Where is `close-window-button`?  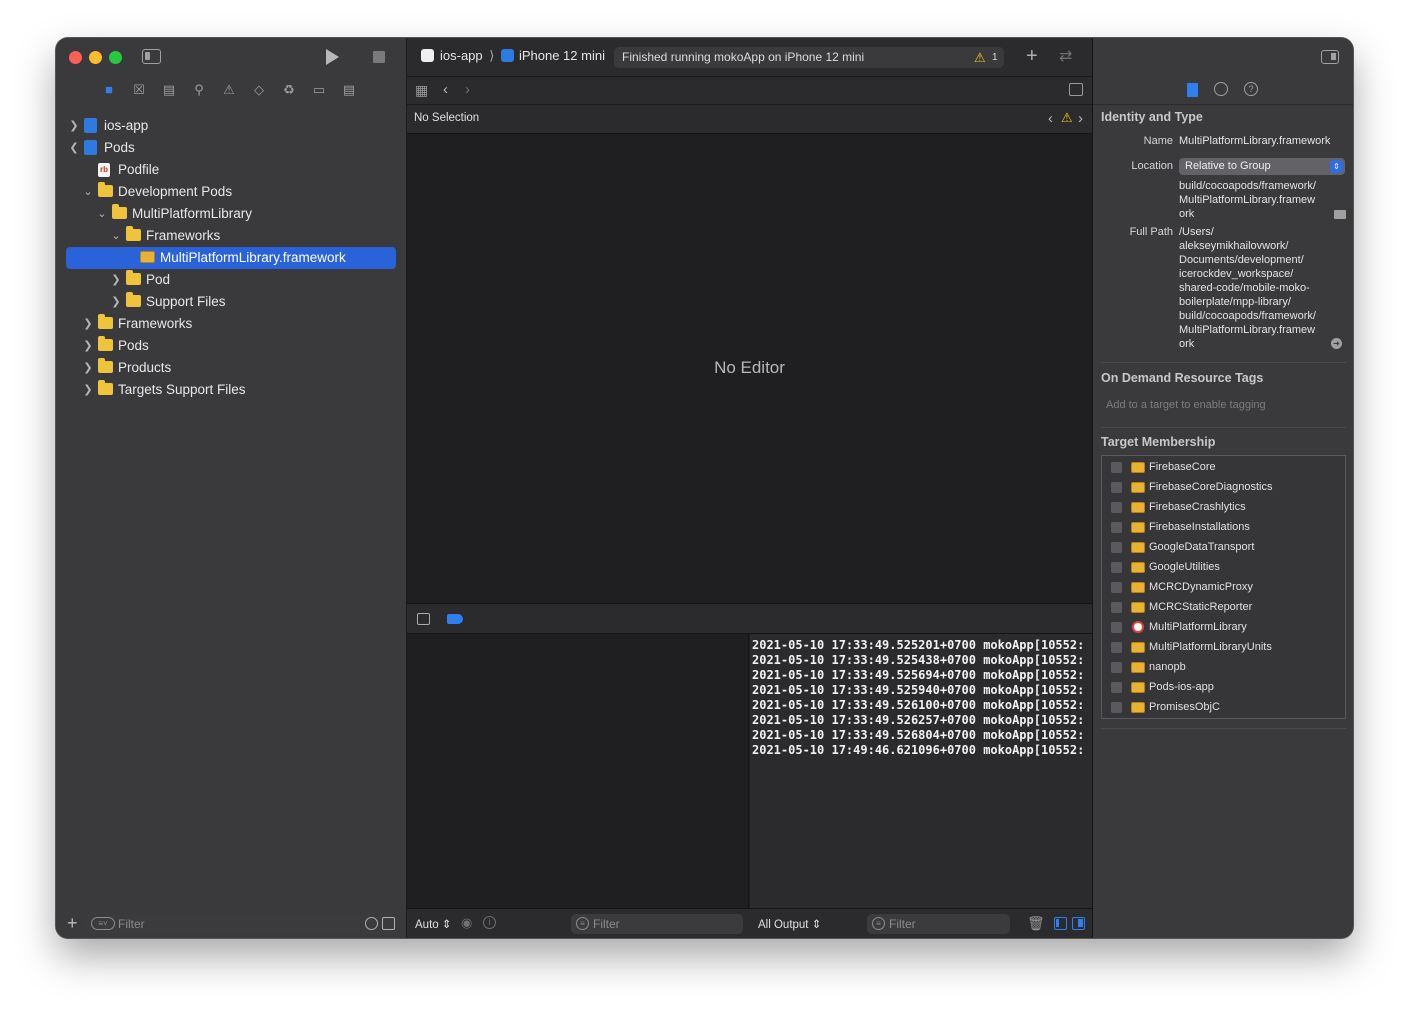 close-window-button is located at coordinates (75, 57).